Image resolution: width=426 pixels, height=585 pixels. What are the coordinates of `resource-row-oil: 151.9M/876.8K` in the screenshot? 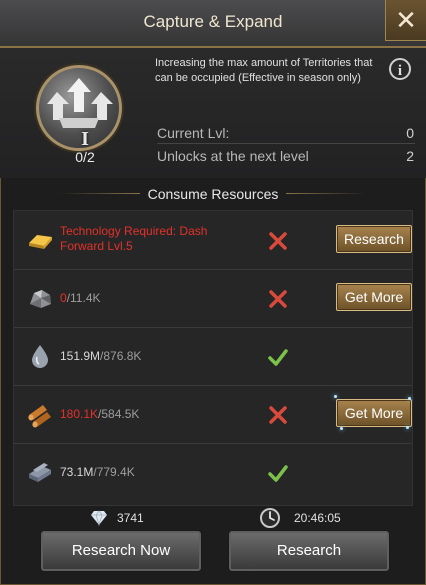 It's located at (213, 356).